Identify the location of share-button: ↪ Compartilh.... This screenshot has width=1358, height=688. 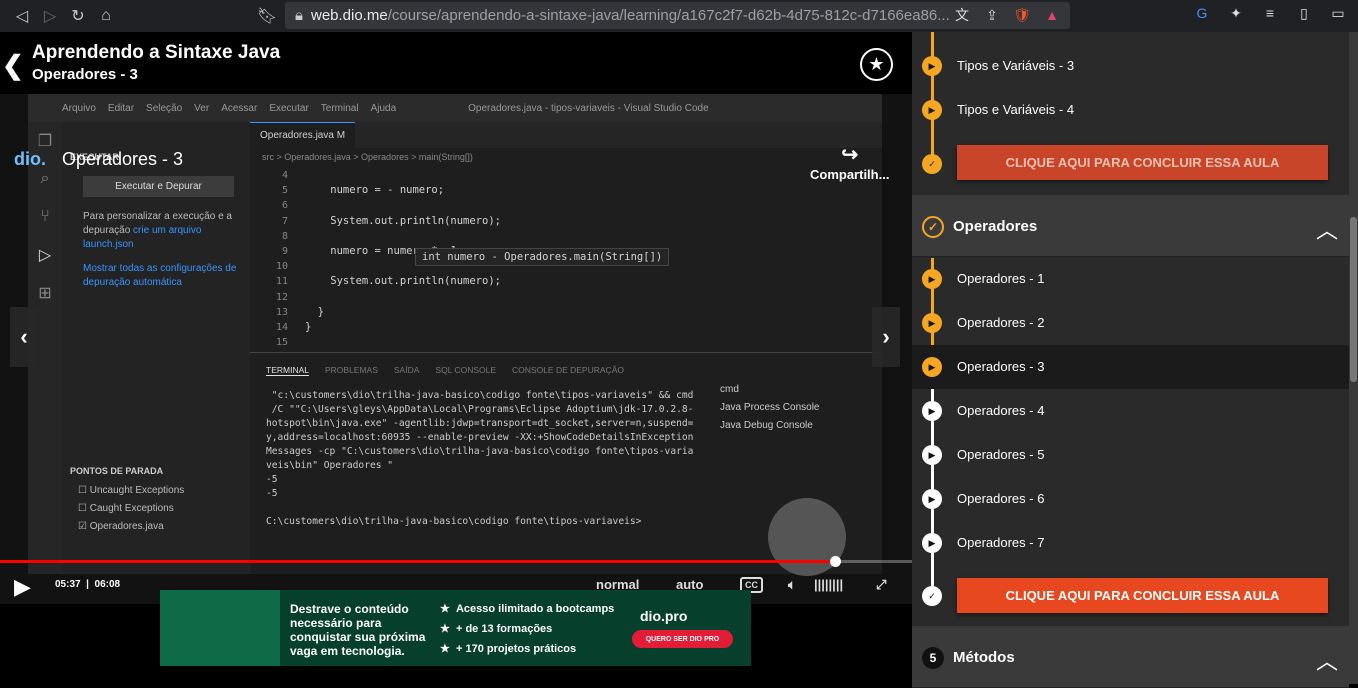
(849, 162).